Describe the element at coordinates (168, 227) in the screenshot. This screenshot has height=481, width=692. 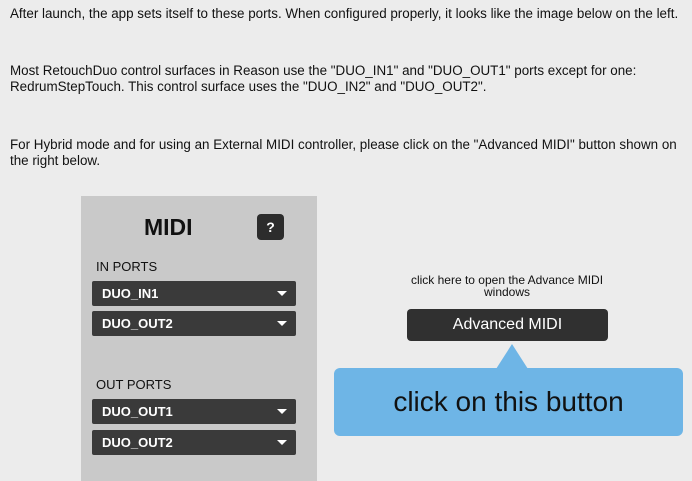
I see `midi-title: MIDI` at that location.